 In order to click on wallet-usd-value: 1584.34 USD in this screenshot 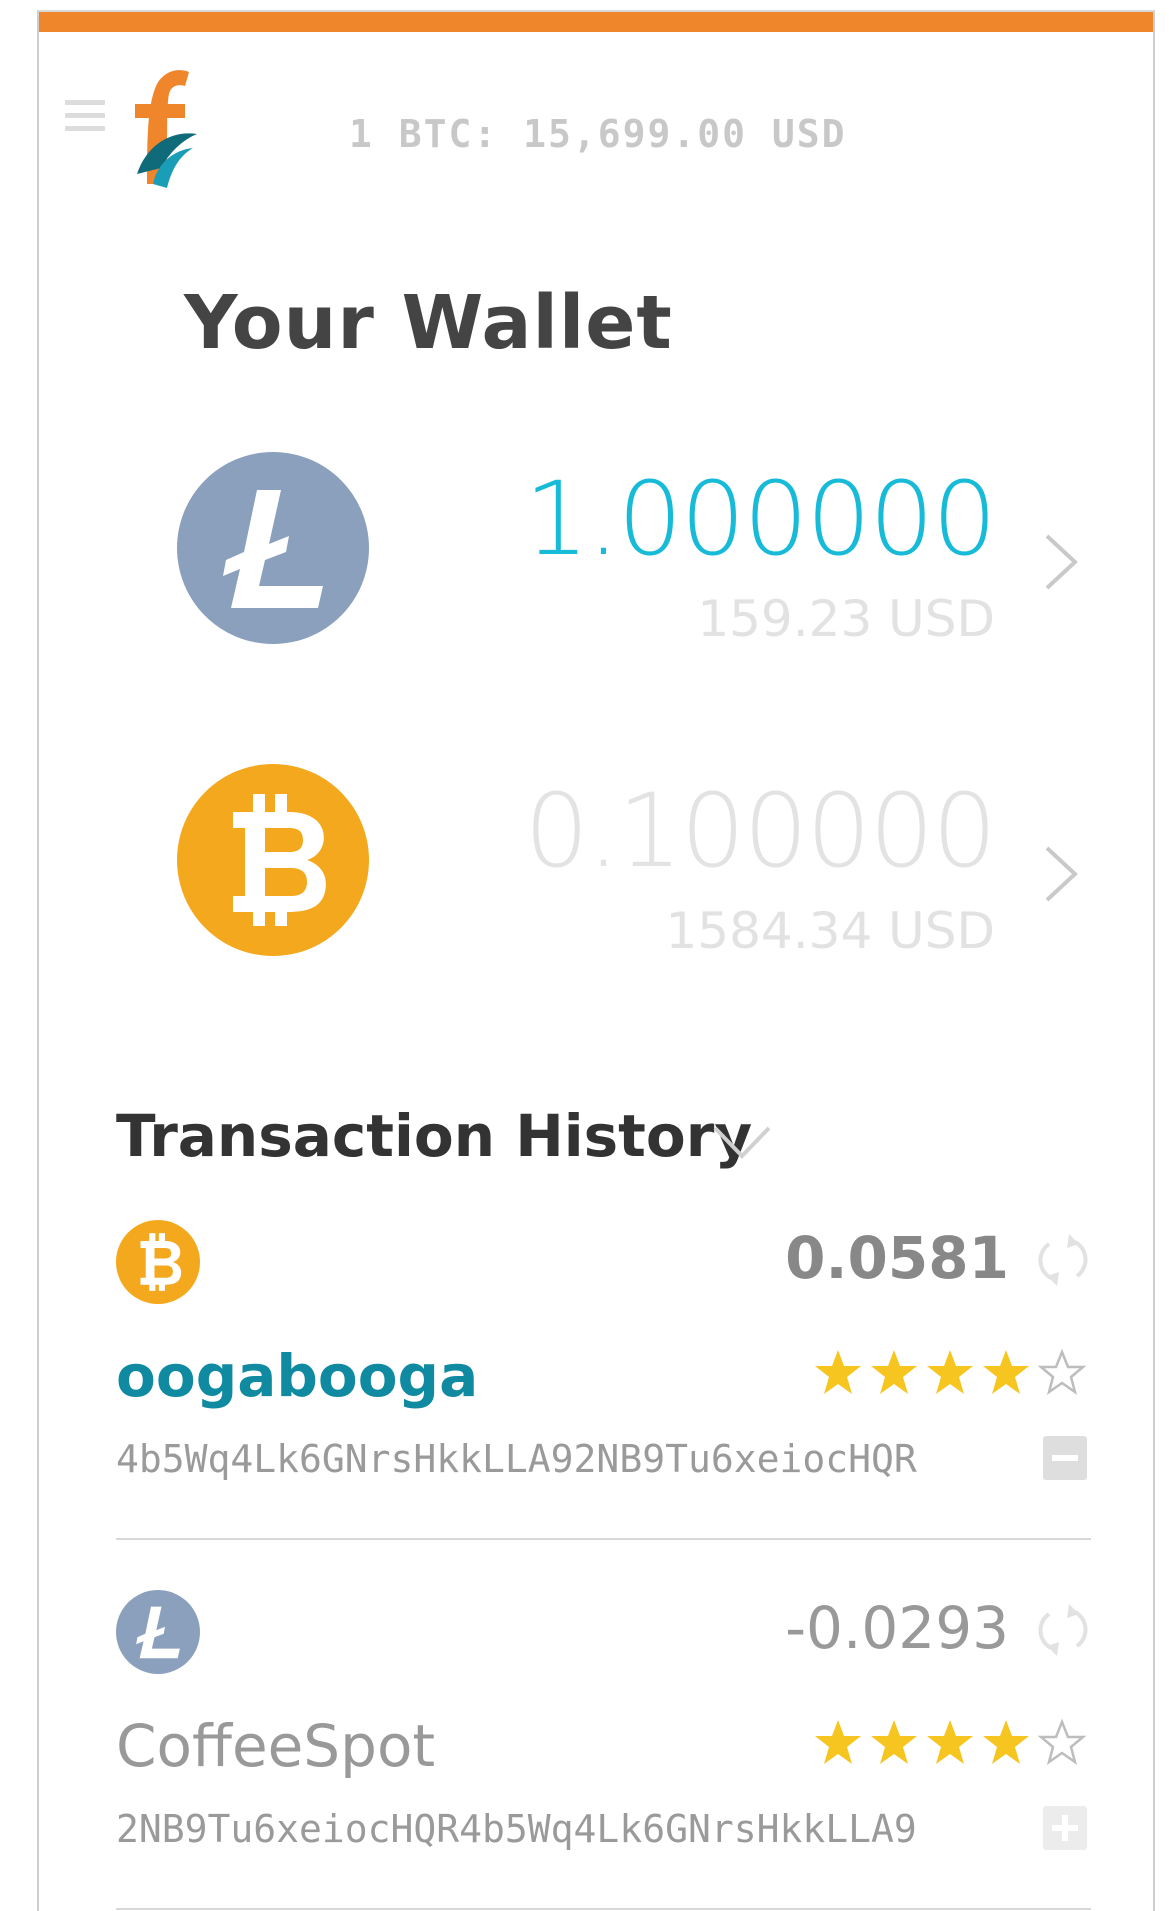, I will do `click(830, 931)`.